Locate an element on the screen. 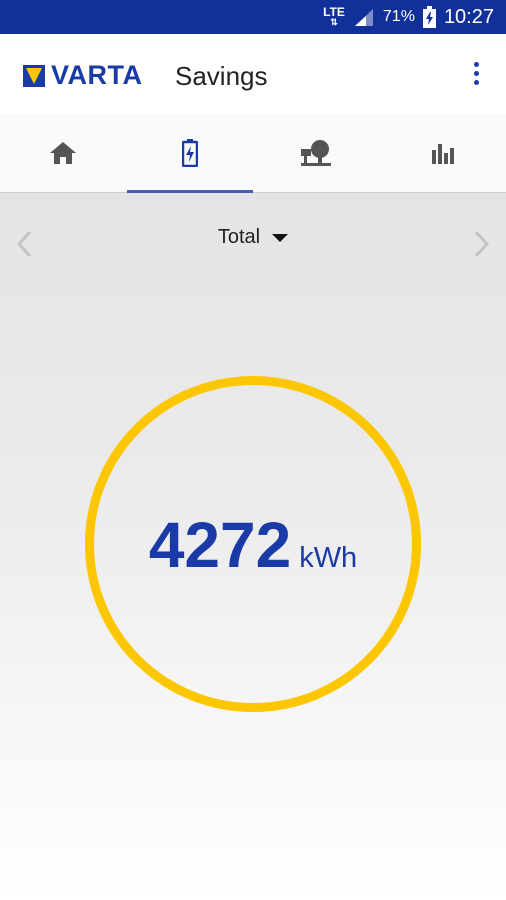 The width and height of the screenshot is (506, 900). signal-icon is located at coordinates (363, 17).